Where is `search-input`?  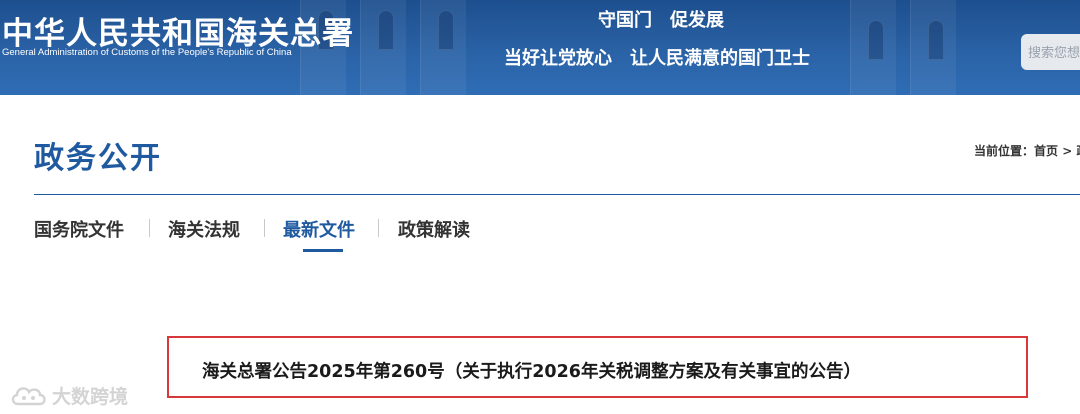
search-input is located at coordinates (1050, 52).